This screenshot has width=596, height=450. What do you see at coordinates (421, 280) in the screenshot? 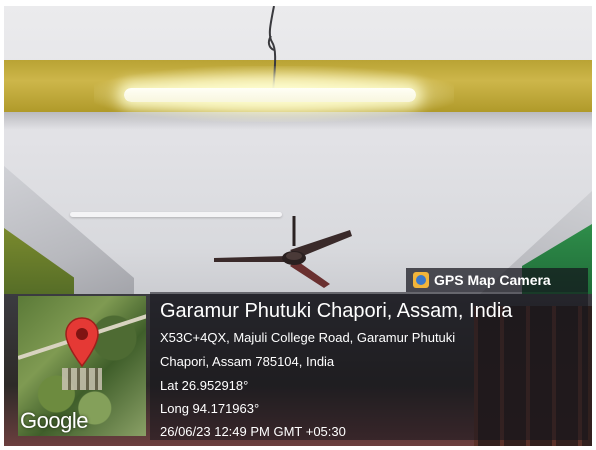
I see `gps-map-camera-icon` at bounding box center [421, 280].